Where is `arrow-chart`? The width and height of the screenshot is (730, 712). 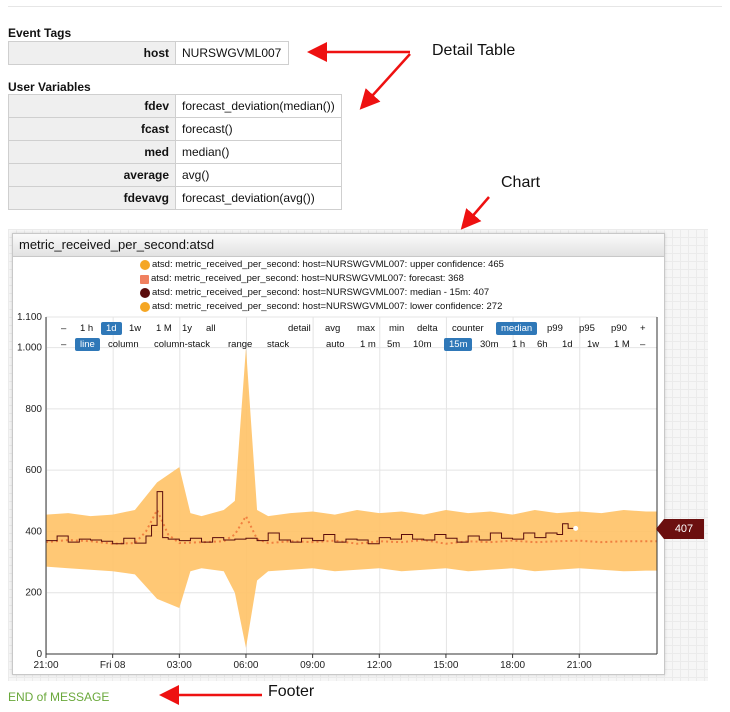 arrow-chart is located at coordinates (475, 213).